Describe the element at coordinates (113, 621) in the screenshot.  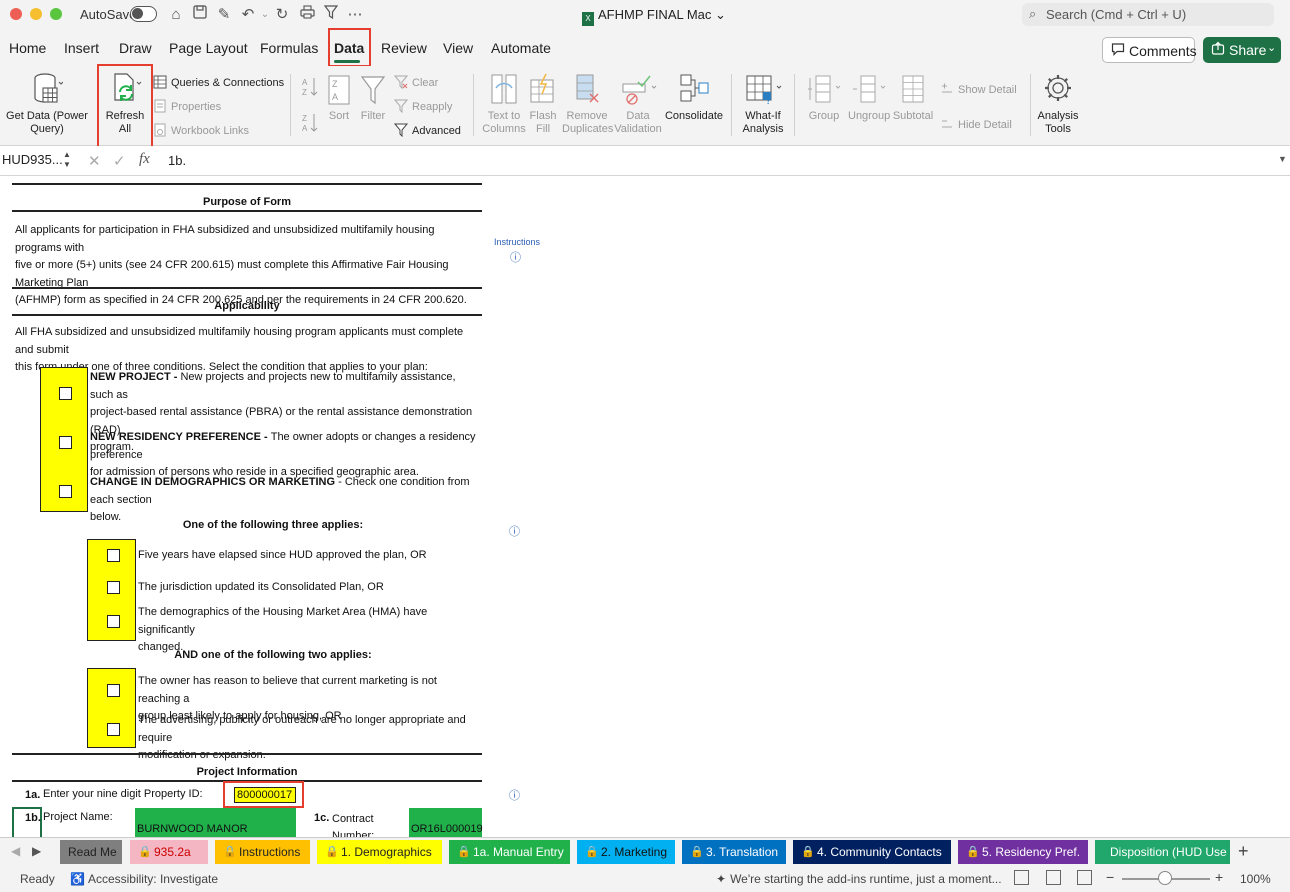
I see `hma-changed-checkbox` at that location.